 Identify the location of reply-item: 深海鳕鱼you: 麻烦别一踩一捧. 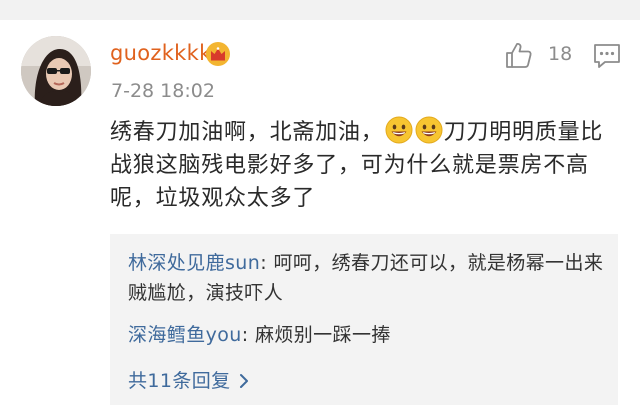
(368, 335).